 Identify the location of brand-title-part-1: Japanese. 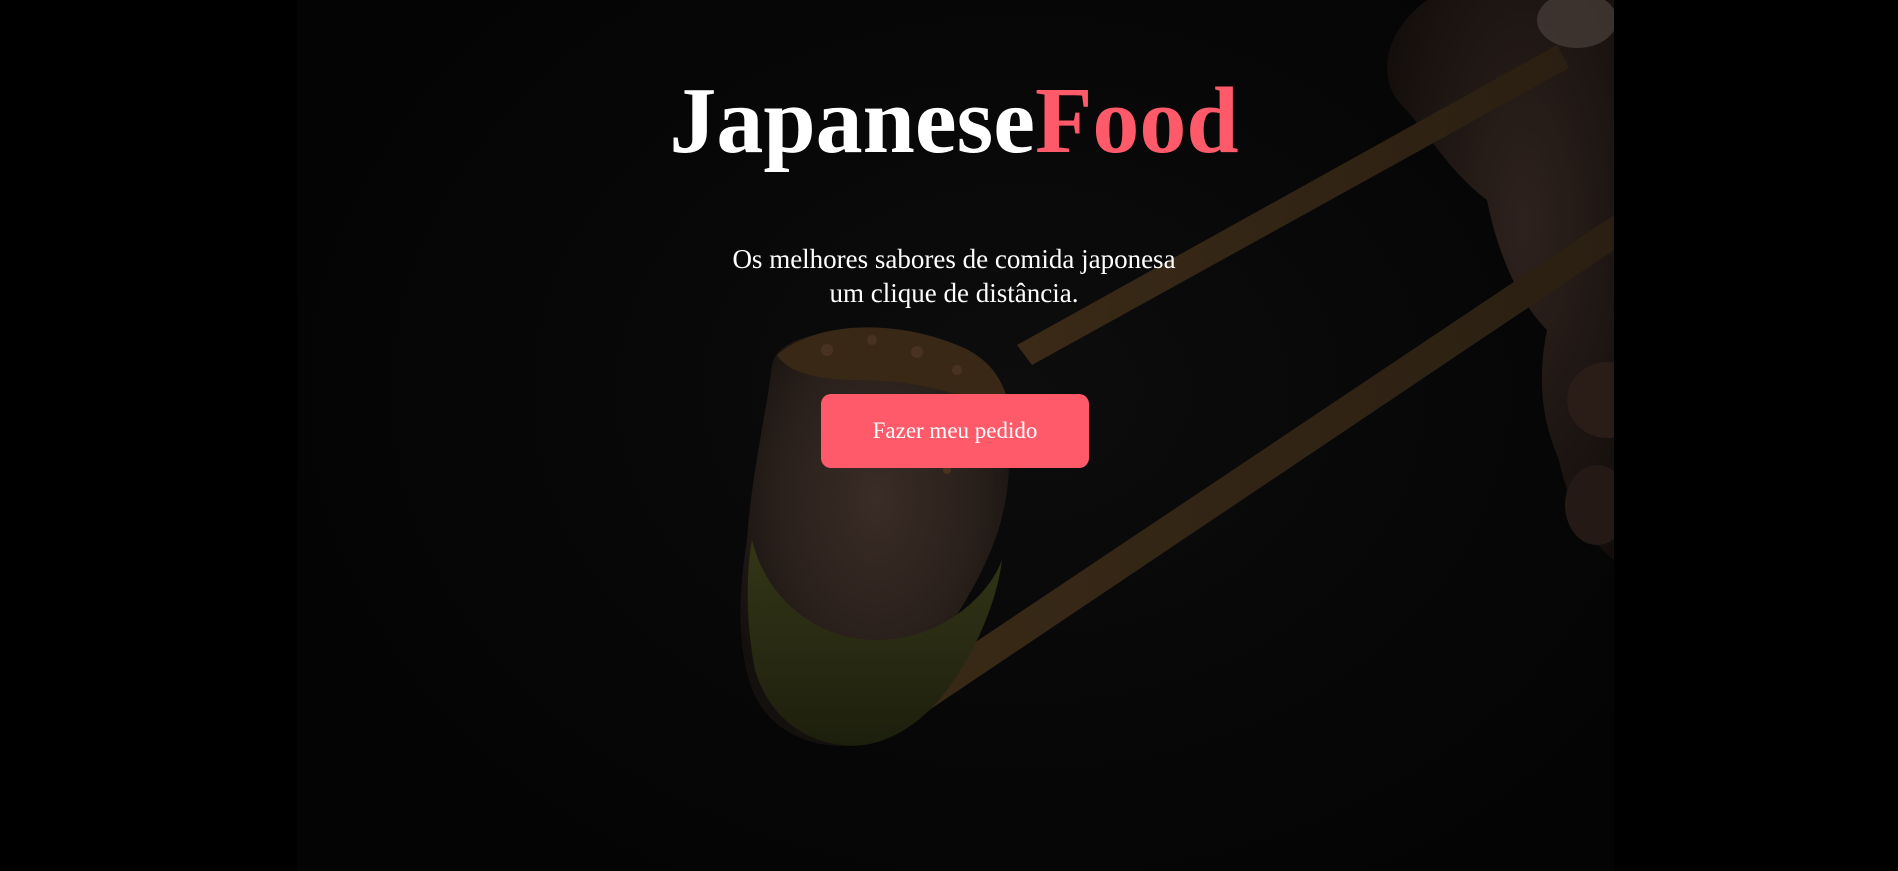
(852, 121).